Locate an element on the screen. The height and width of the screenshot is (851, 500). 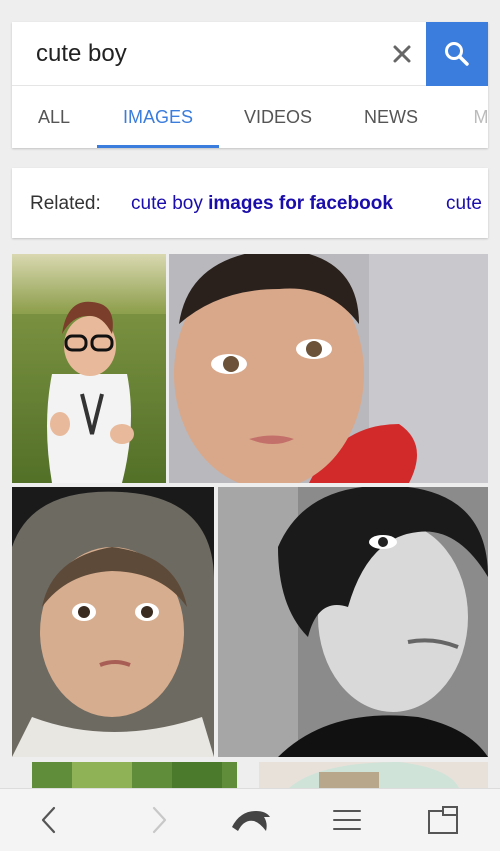
search-card: ALL IMAGES VIDEOS NEWS M is located at coordinates (250, 85).